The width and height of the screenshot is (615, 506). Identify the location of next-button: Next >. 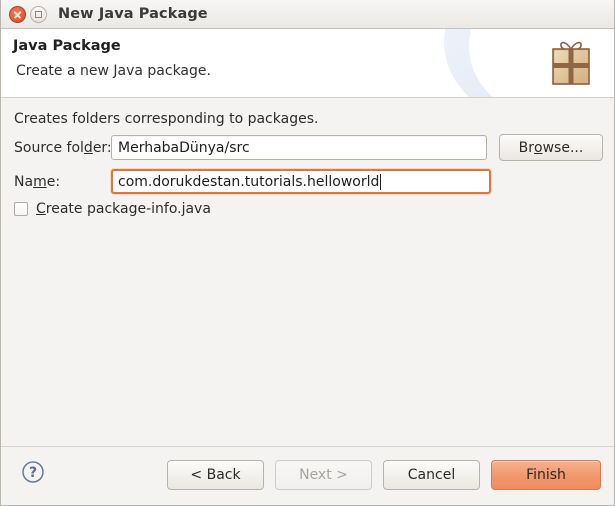
(323, 475).